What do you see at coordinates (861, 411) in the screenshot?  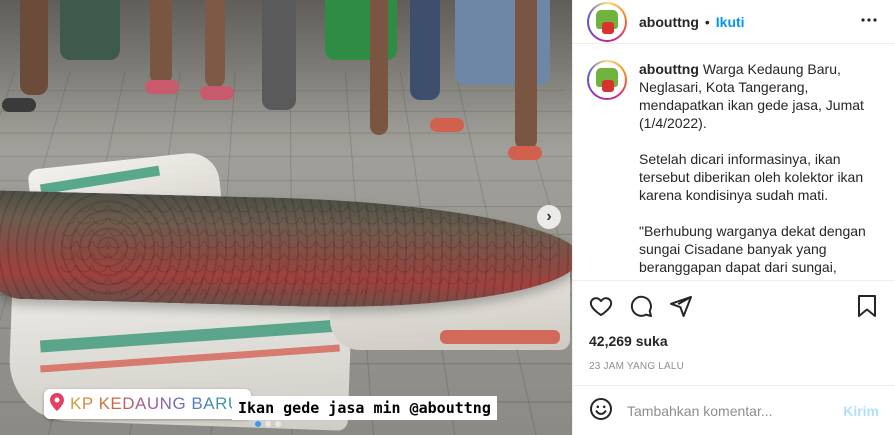 I see `post-comment-button: Kirim` at bounding box center [861, 411].